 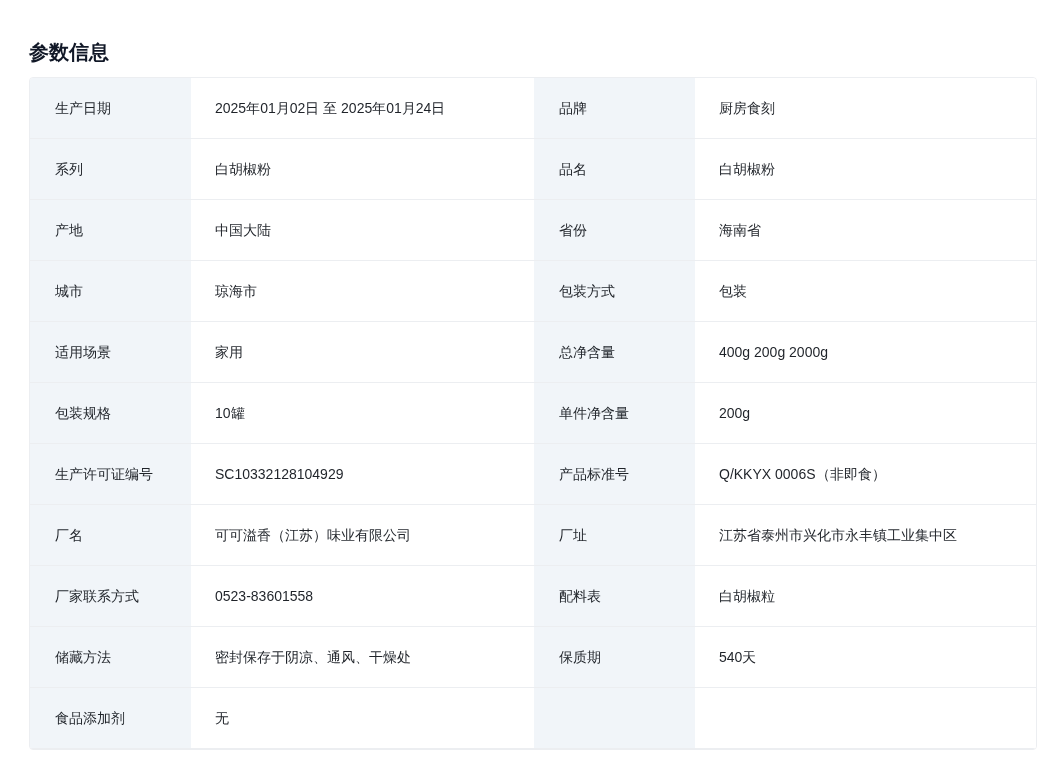 I want to click on param-label: 生产日期, so click(x=83, y=108).